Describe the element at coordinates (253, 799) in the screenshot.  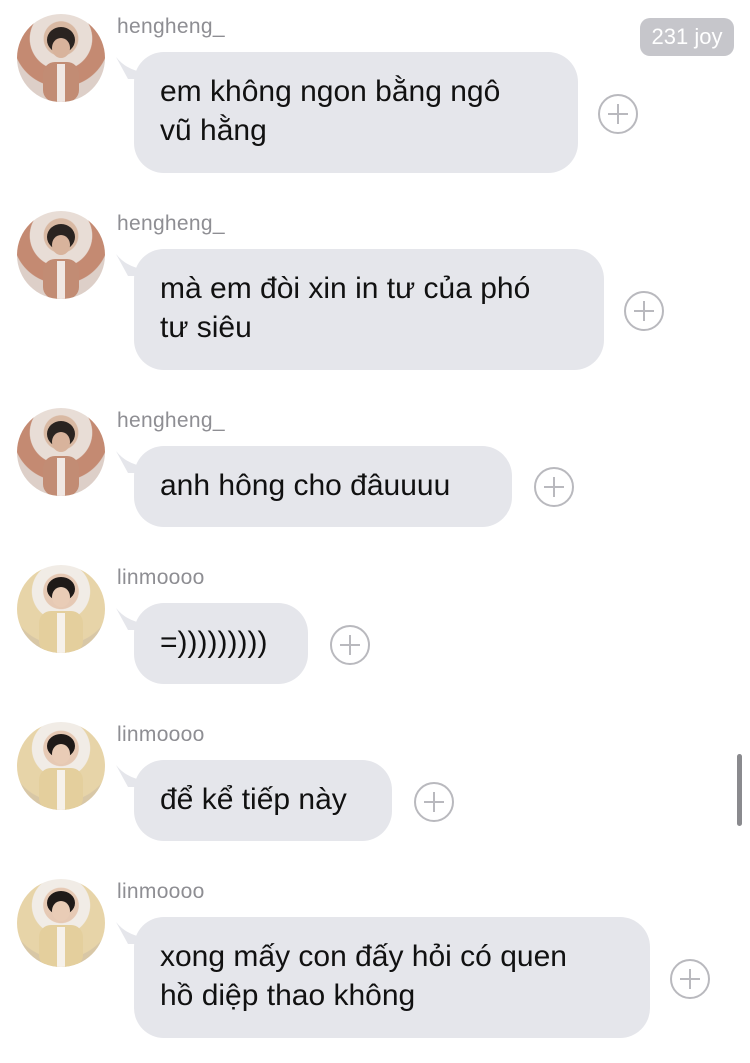
I see `message-line: để kể tiếp này` at that location.